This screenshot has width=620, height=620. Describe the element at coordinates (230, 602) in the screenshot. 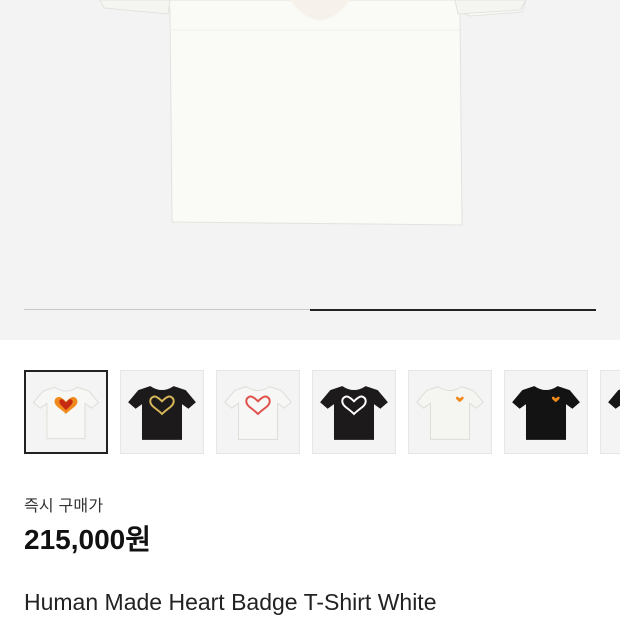

I see `product-title: Human Made Heart Badge T-Shirt White` at that location.